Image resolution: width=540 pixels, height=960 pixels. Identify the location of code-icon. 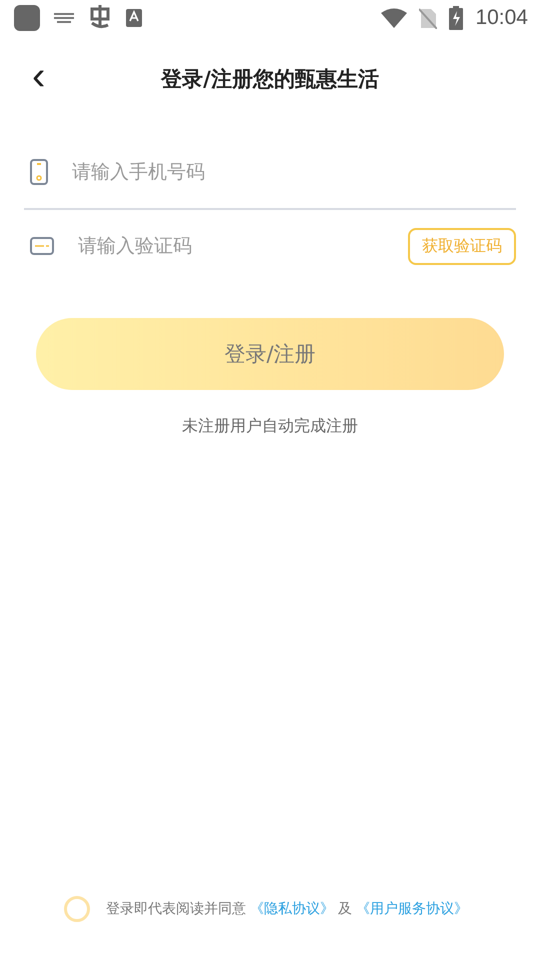
(42, 246).